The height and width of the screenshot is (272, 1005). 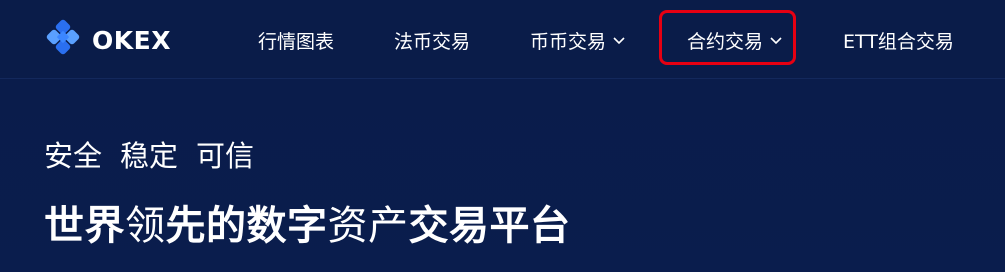 I want to click on nav-item-label: 行情图表, so click(x=296, y=41).